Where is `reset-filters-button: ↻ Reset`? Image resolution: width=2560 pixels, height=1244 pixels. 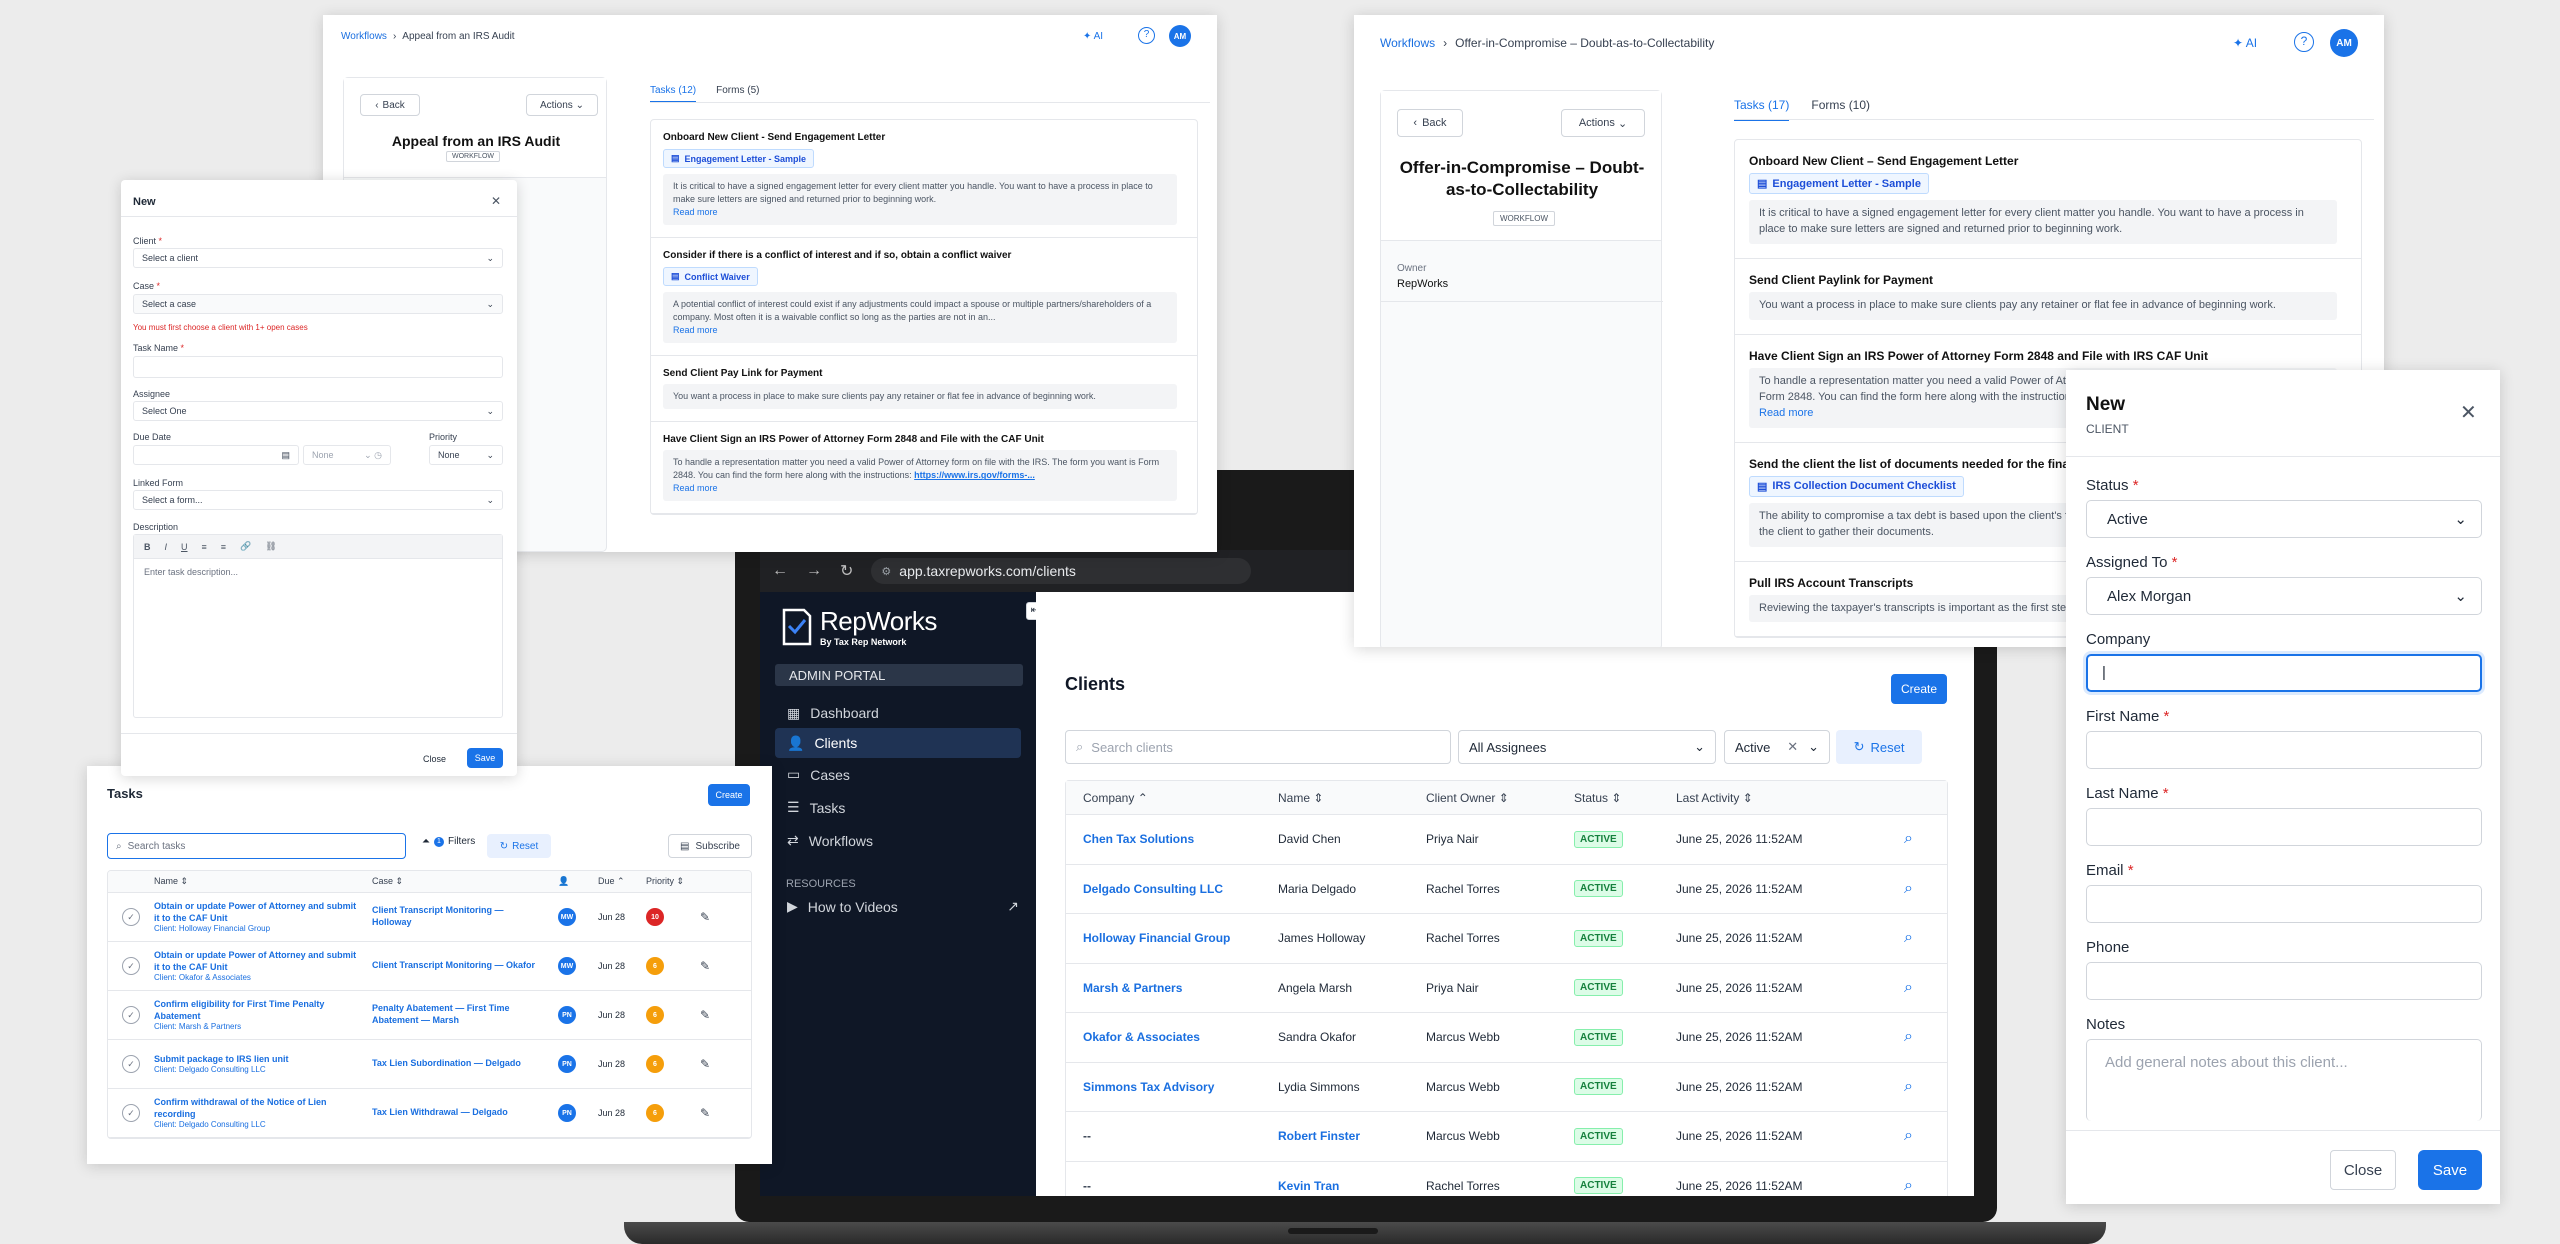 reset-filters-button: ↻ Reset is located at coordinates (519, 846).